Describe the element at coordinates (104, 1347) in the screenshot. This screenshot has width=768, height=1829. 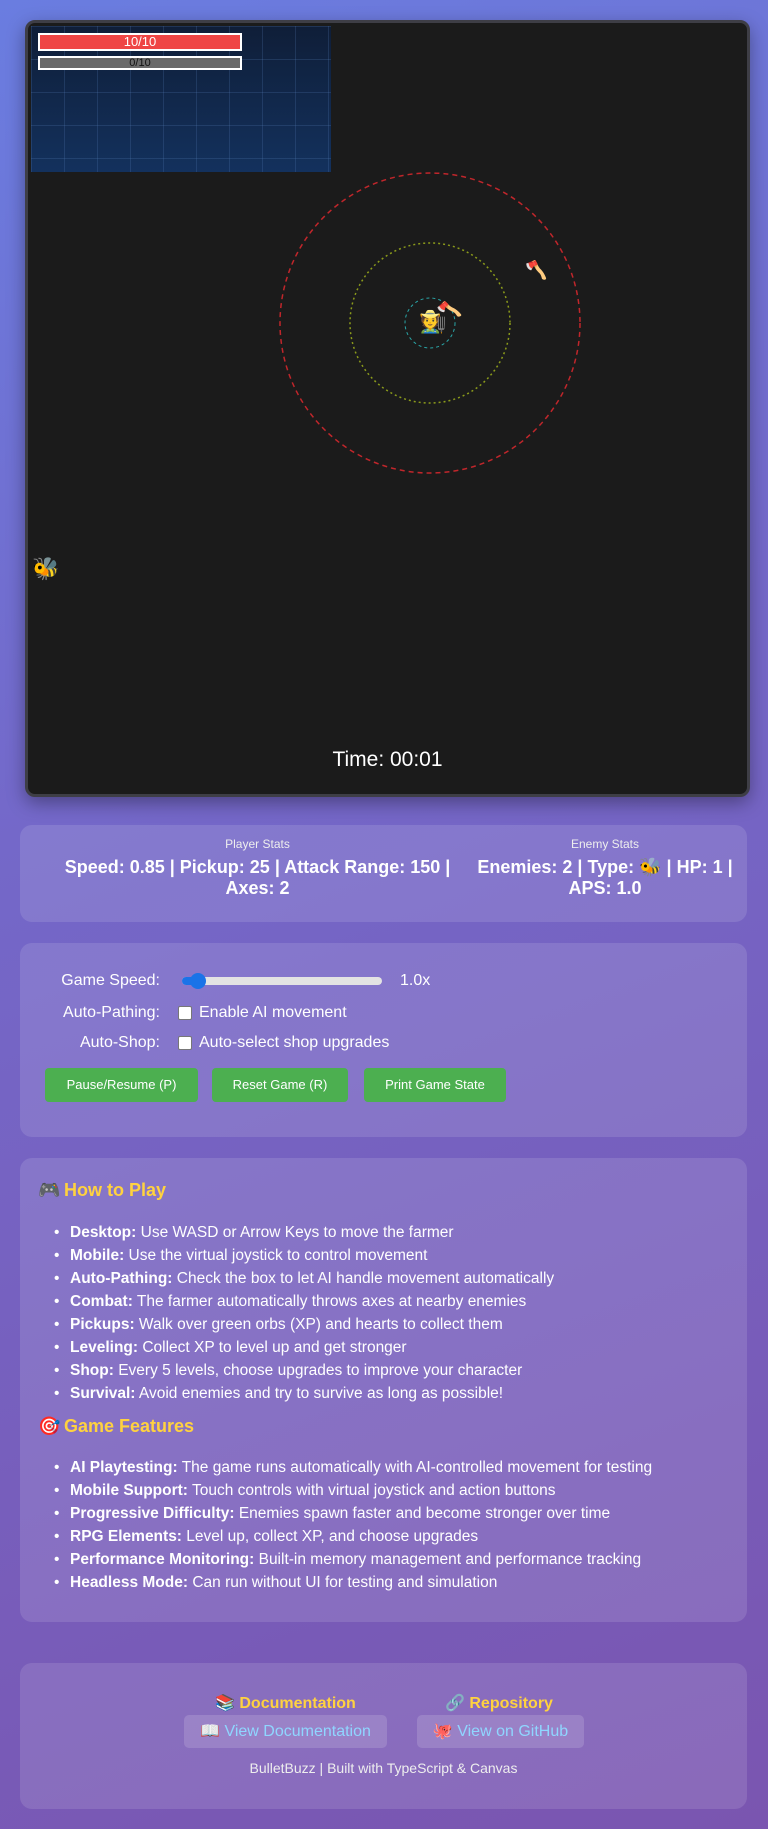
I see `list-item-term: Leveling:` at that location.